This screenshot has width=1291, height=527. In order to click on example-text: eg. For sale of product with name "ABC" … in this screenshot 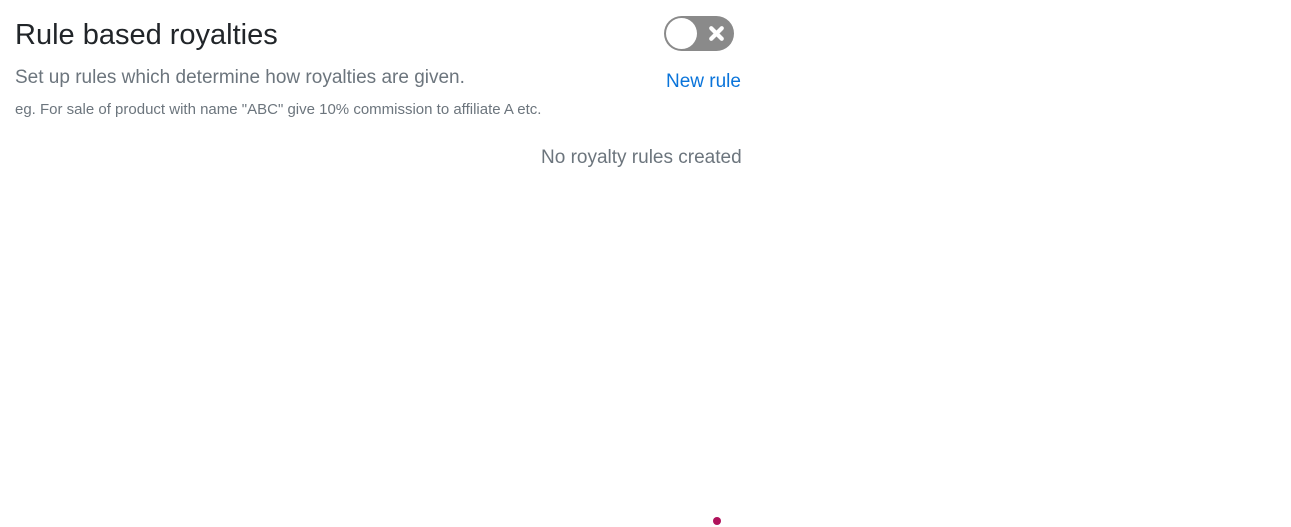, I will do `click(278, 109)`.